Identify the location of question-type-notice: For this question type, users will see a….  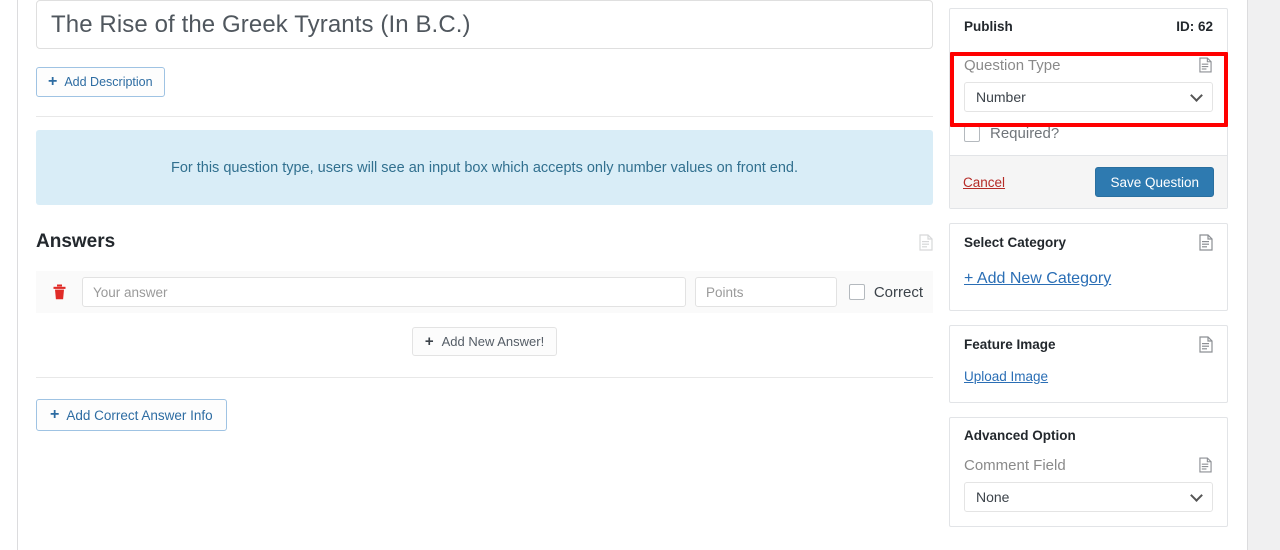
(484, 167).